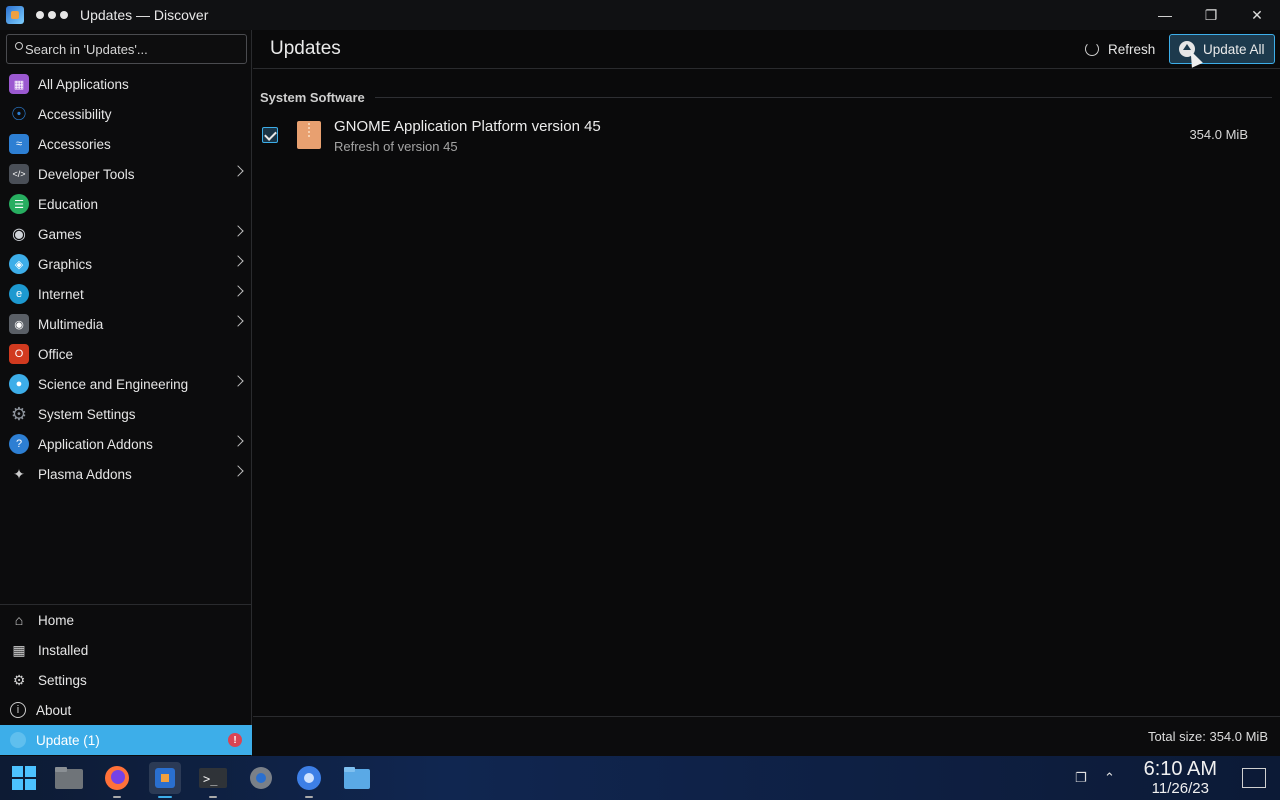 The image size is (1280, 800). I want to click on category-accessibility: ☉ Accessibility, so click(126, 114).